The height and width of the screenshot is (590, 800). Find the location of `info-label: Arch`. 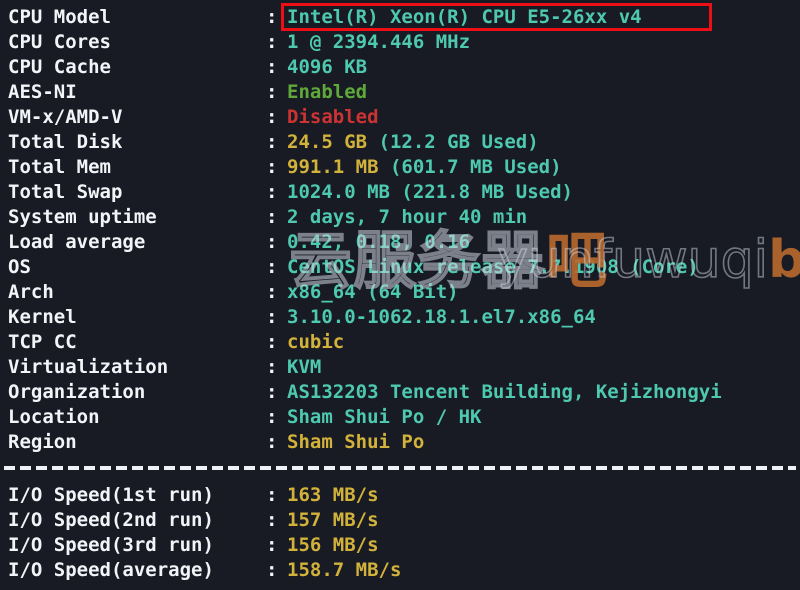

info-label: Arch is located at coordinates (31, 292).